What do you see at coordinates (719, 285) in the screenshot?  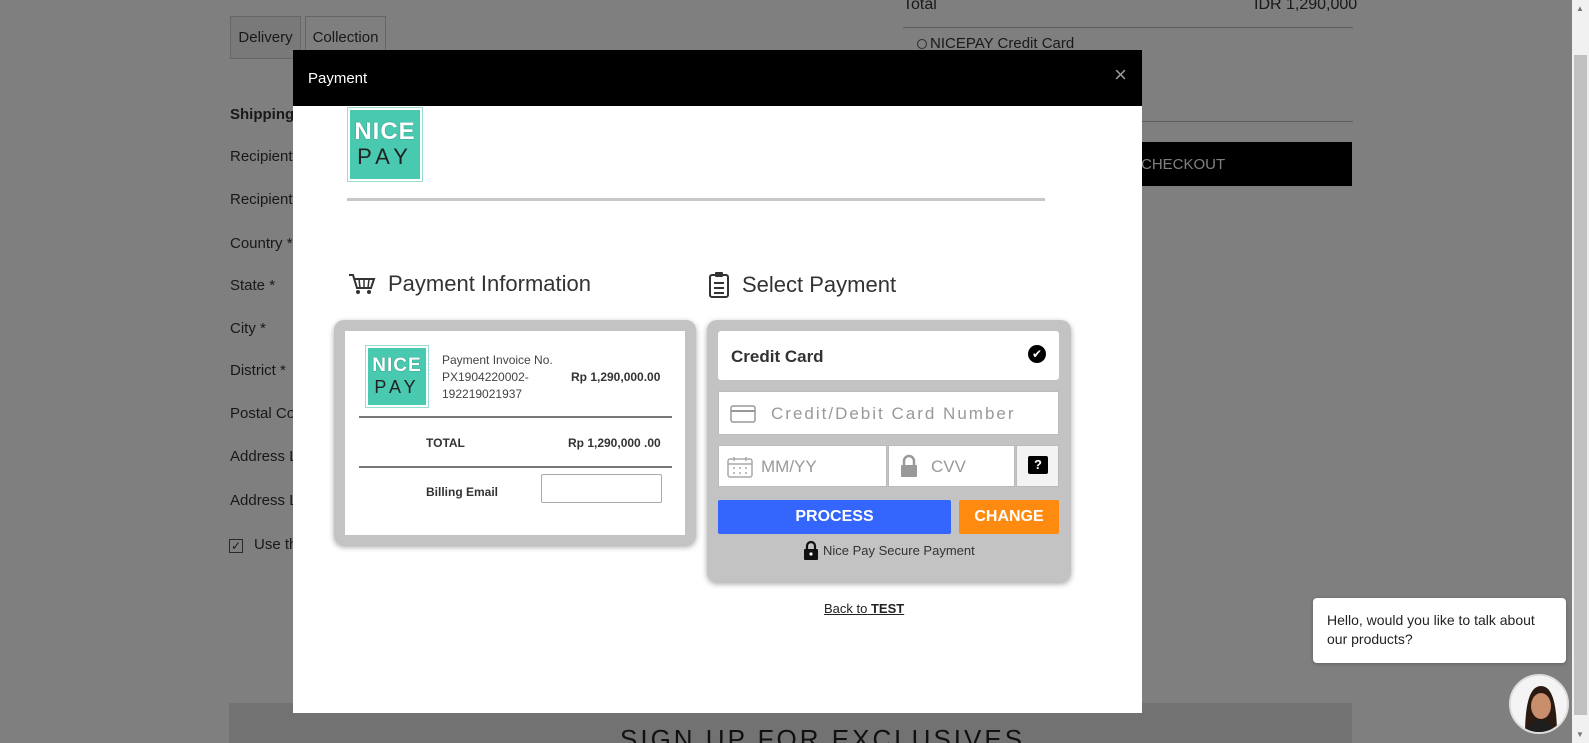 I see `clipboard-icon` at bounding box center [719, 285].